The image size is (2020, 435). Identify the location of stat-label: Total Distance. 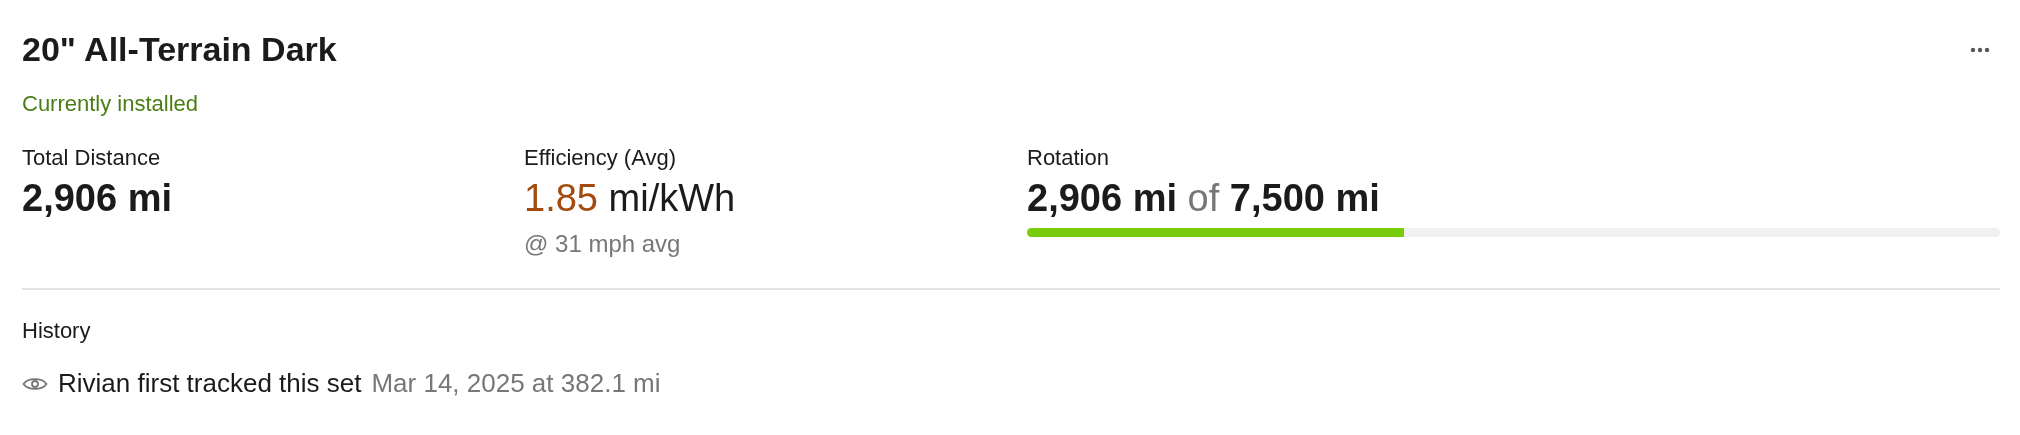
(92, 158).